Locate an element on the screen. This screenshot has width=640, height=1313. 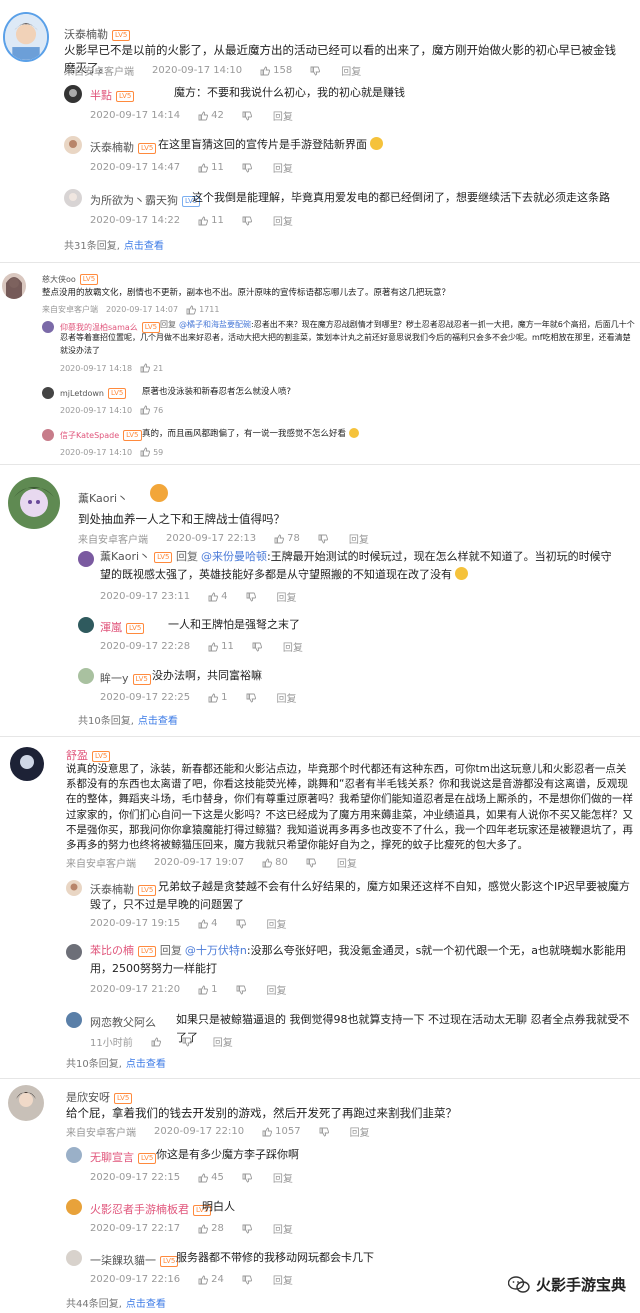
username: 慈大侠oo is located at coordinates (59, 279).